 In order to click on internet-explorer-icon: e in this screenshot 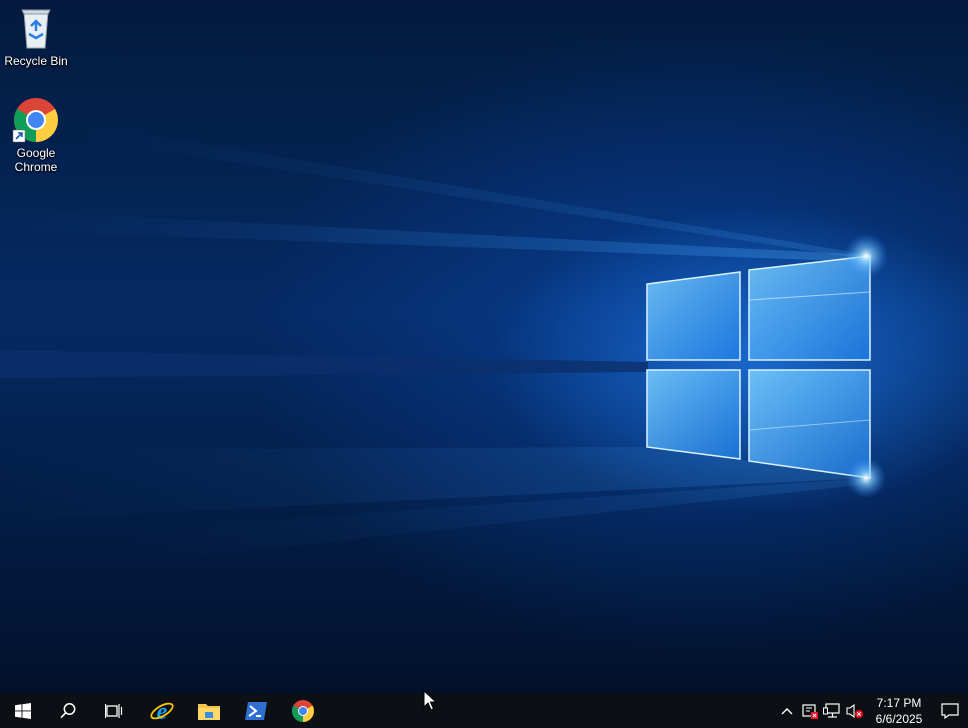, I will do `click(162, 711)`.